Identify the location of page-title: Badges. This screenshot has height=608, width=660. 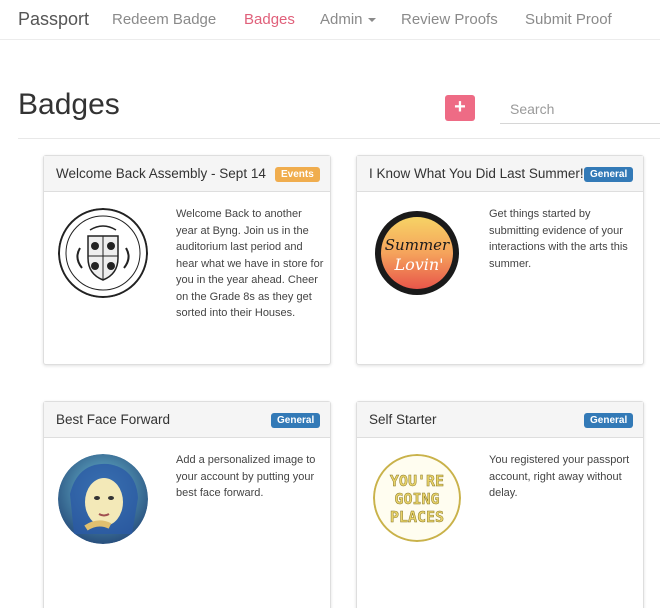
(69, 104).